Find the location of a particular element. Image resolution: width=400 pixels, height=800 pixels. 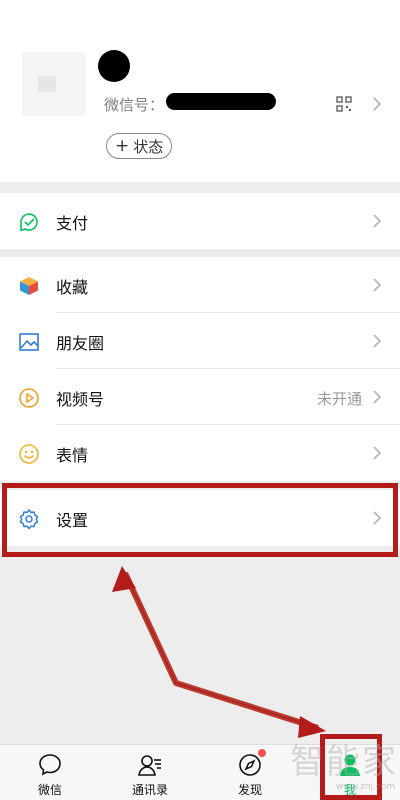

wechat-id-label: 微信号： is located at coordinates (134, 105).